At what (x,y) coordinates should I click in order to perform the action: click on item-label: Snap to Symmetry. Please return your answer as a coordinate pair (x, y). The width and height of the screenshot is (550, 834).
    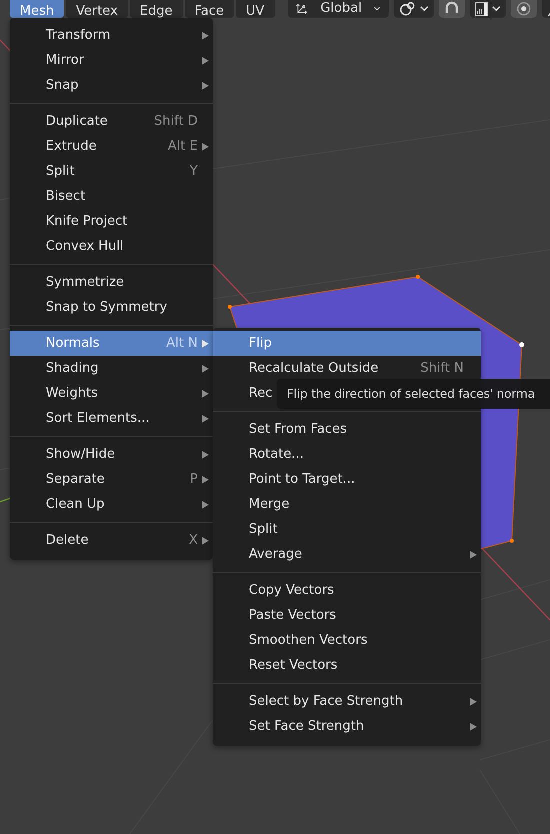
    Looking at the image, I should click on (107, 307).